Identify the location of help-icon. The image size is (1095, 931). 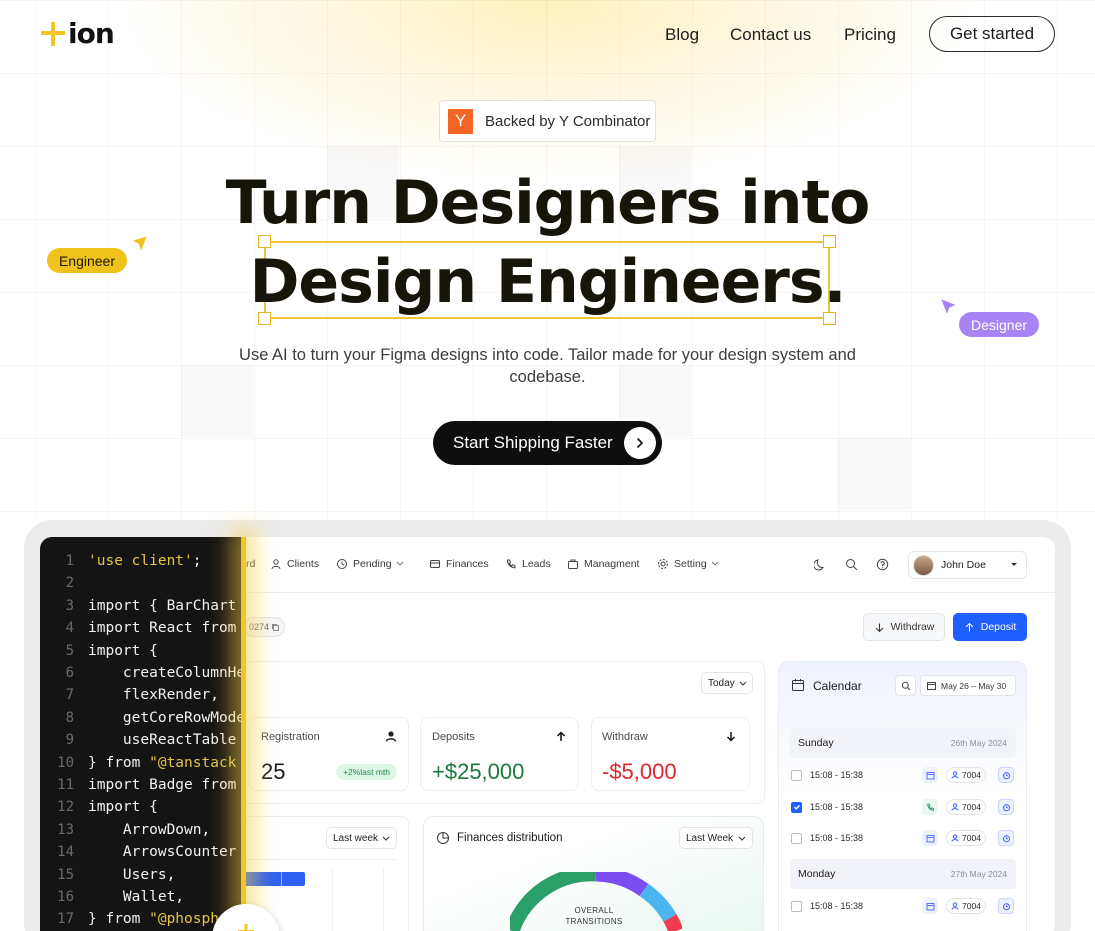
(882, 564).